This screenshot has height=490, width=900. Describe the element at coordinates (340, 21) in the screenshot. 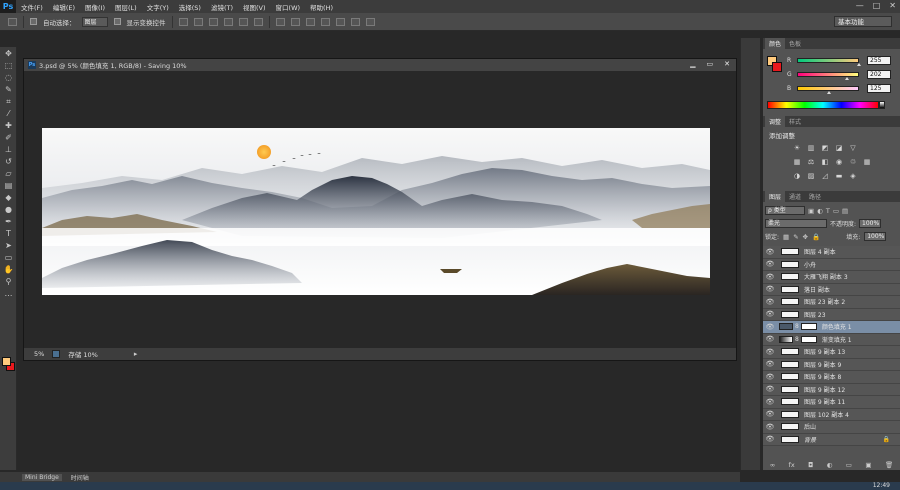

I see `distribute-center-icon` at that location.